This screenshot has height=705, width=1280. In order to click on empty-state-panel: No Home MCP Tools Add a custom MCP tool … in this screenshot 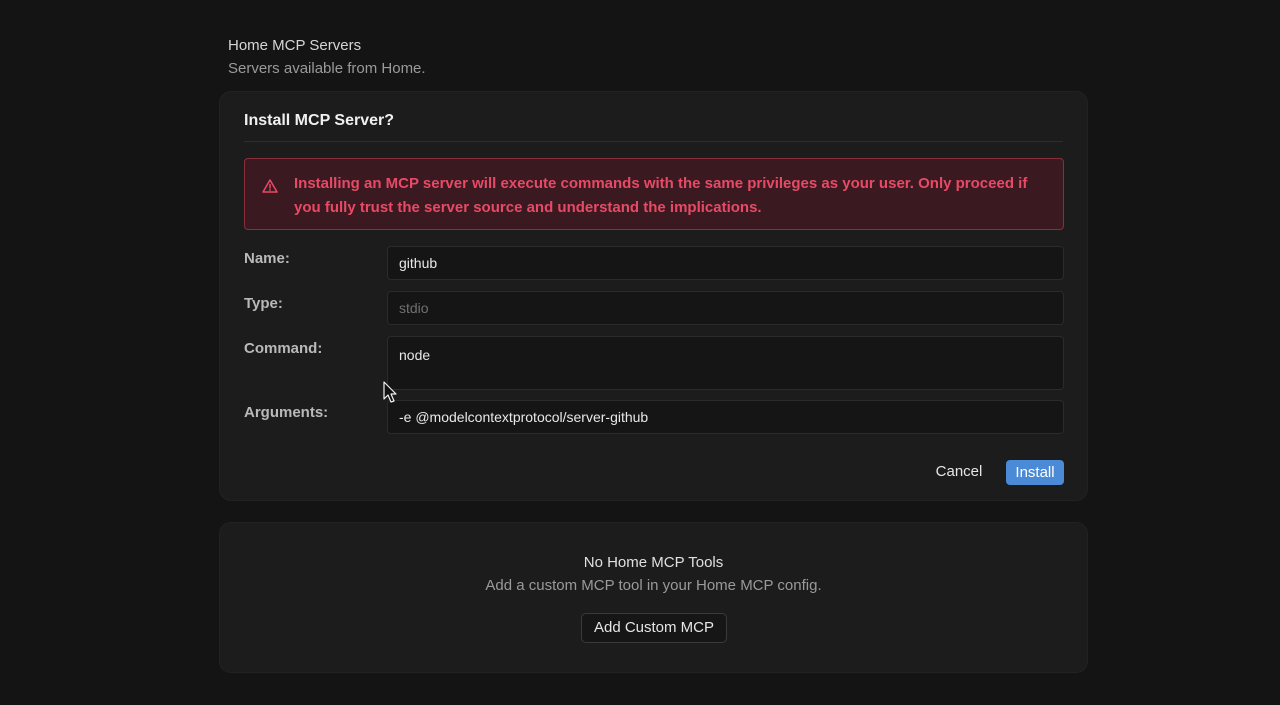, I will do `click(653, 597)`.